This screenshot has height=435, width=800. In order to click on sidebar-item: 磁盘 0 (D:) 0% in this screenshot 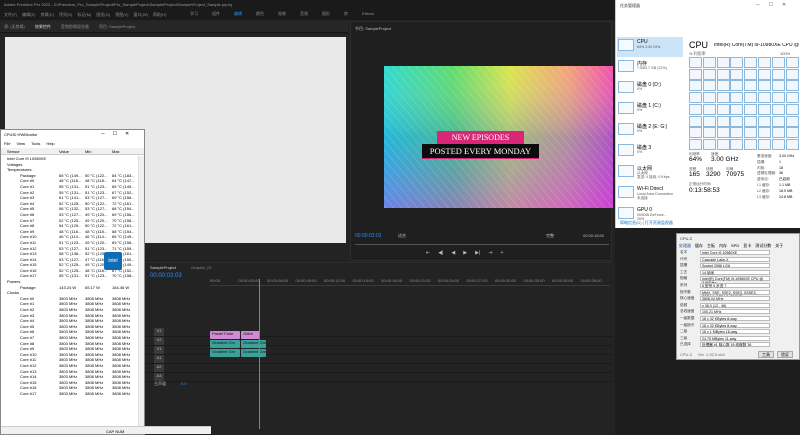, I will do `click(651, 91)`.